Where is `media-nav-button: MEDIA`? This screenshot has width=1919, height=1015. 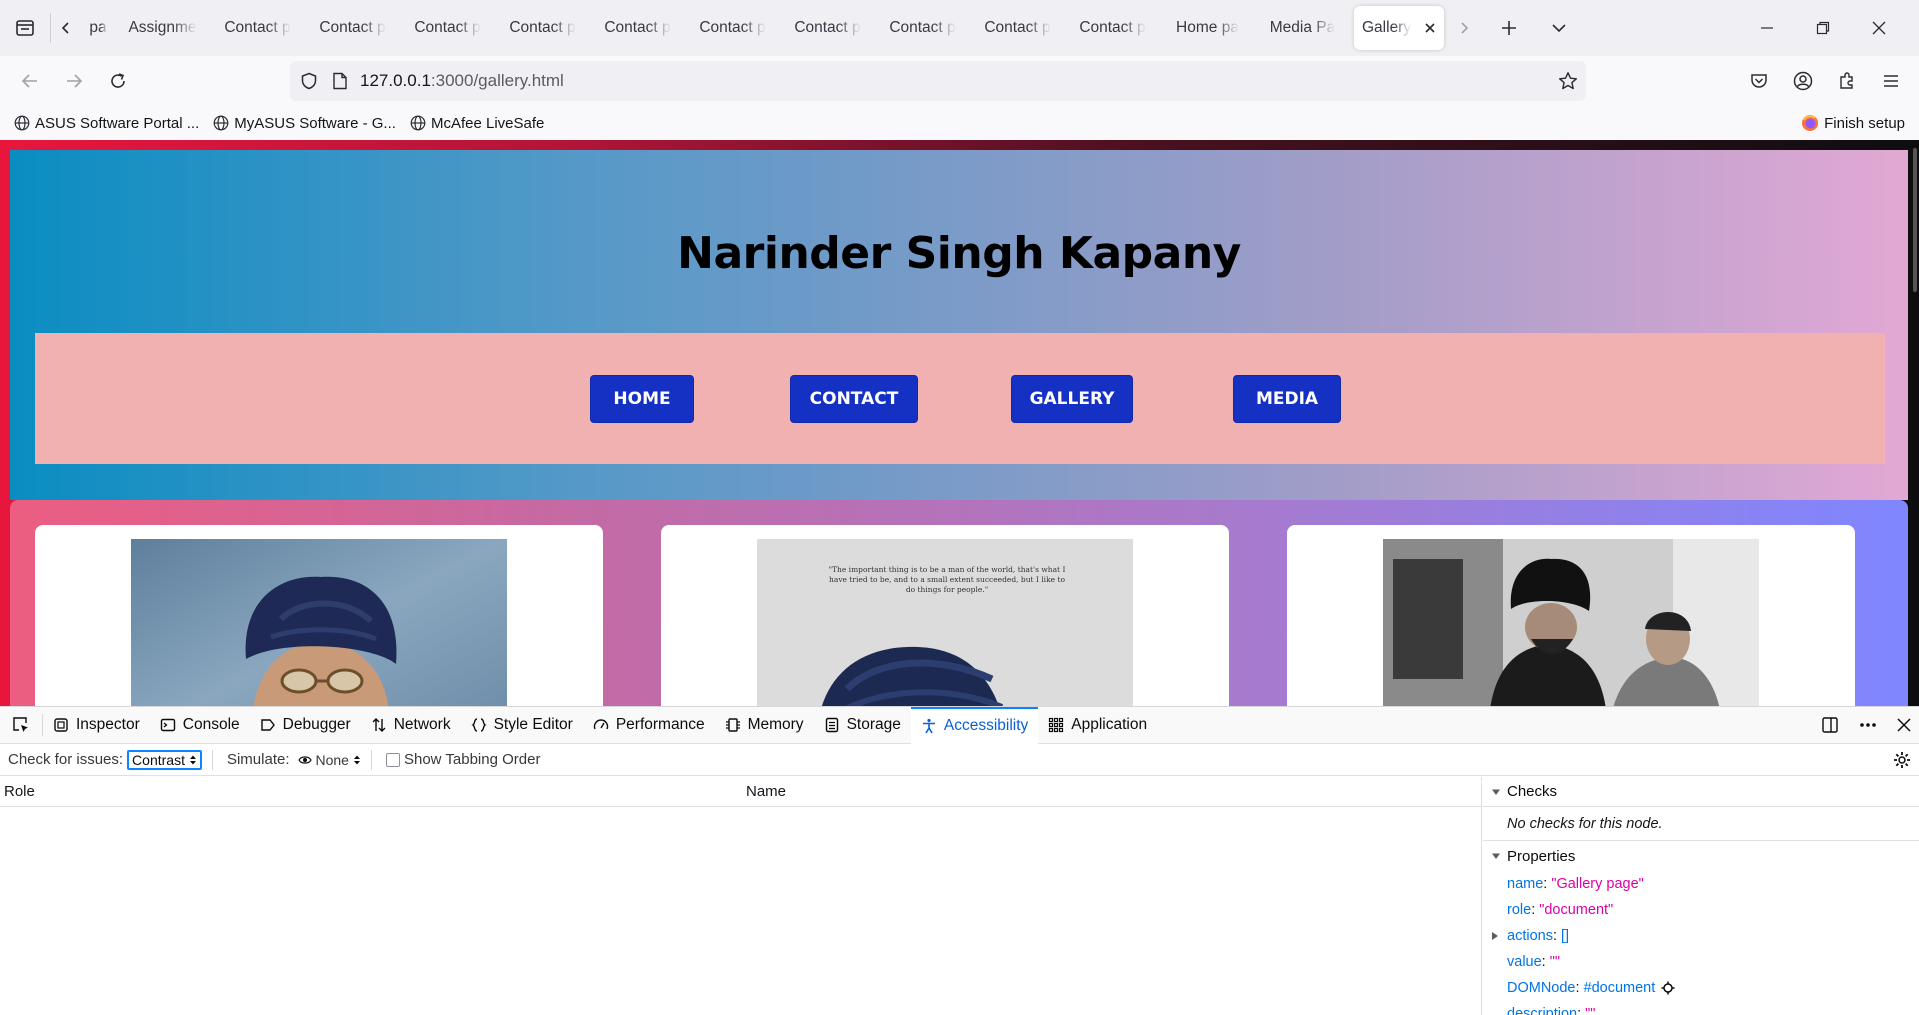
media-nav-button: MEDIA is located at coordinates (1287, 399).